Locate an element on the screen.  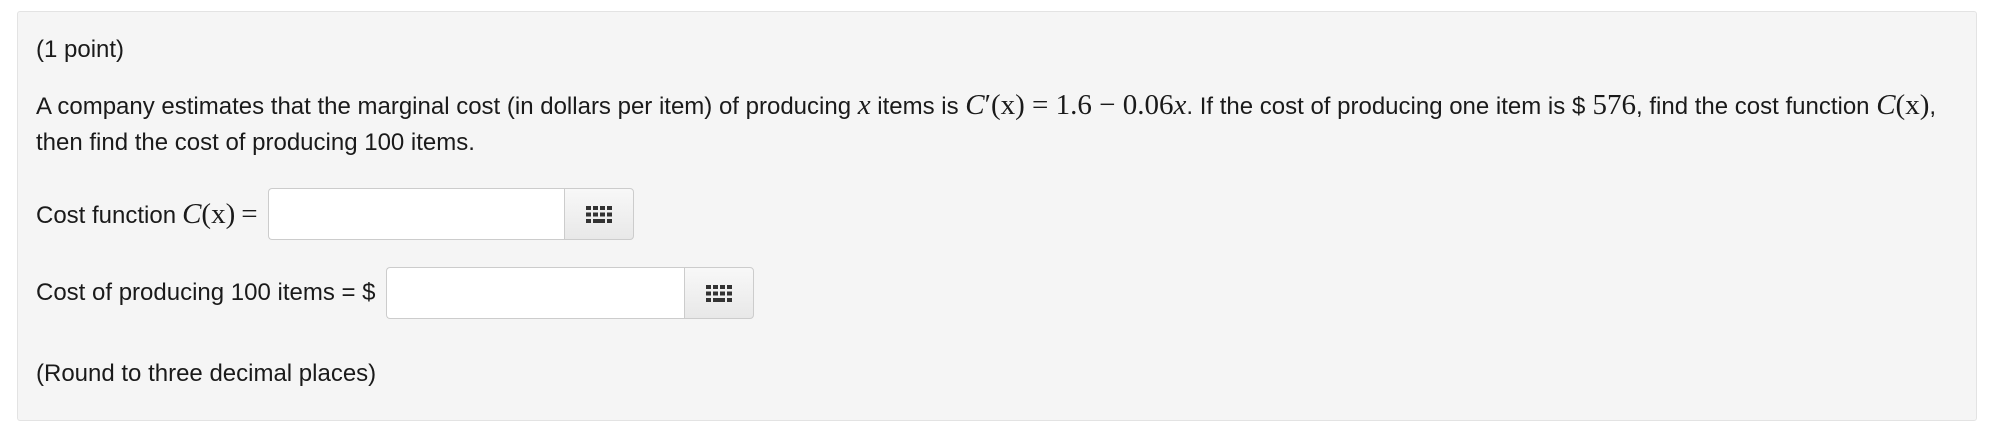
math-var-x: x is located at coordinates (864, 105).